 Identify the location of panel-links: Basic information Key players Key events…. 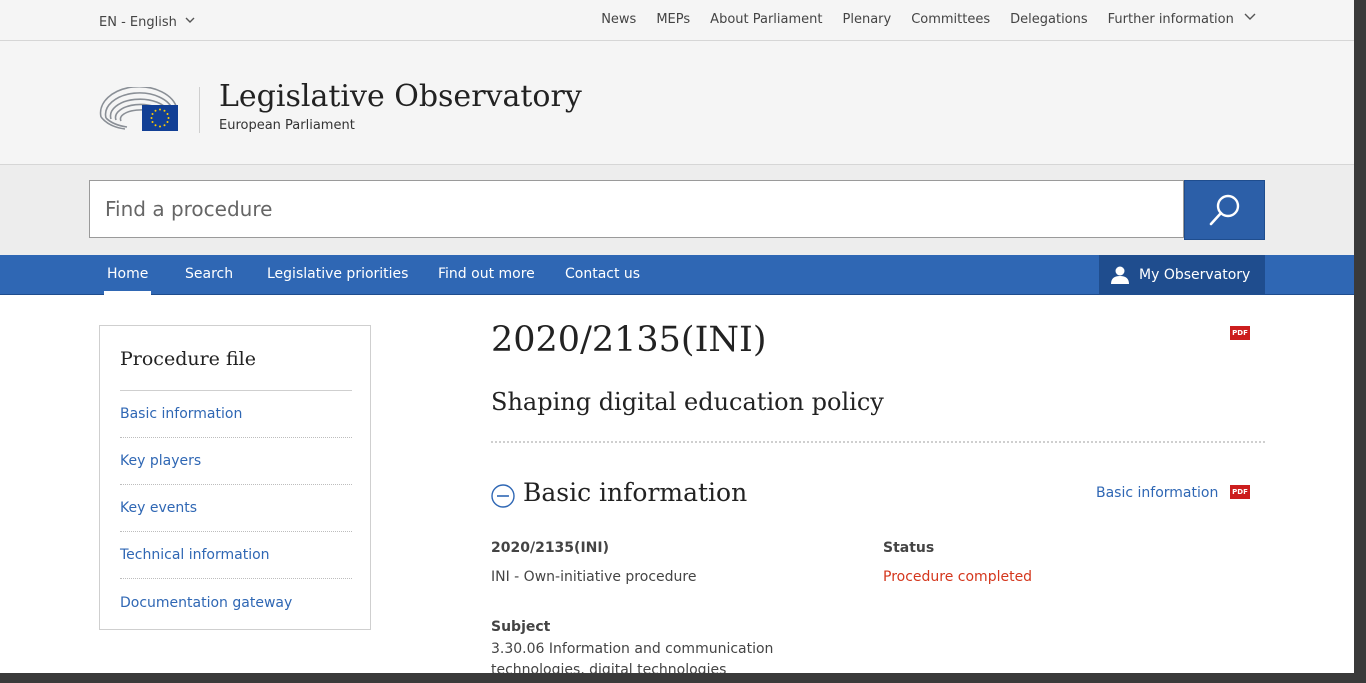
(236, 508).